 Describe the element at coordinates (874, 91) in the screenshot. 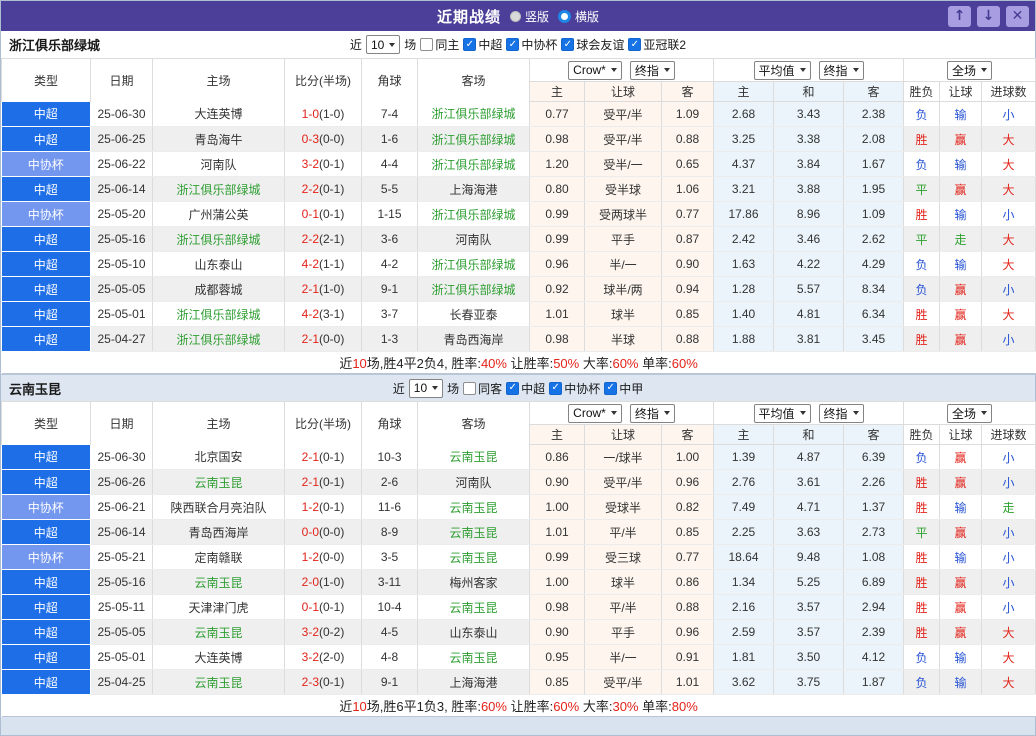

I see `column-header-avg-away: 客` at that location.